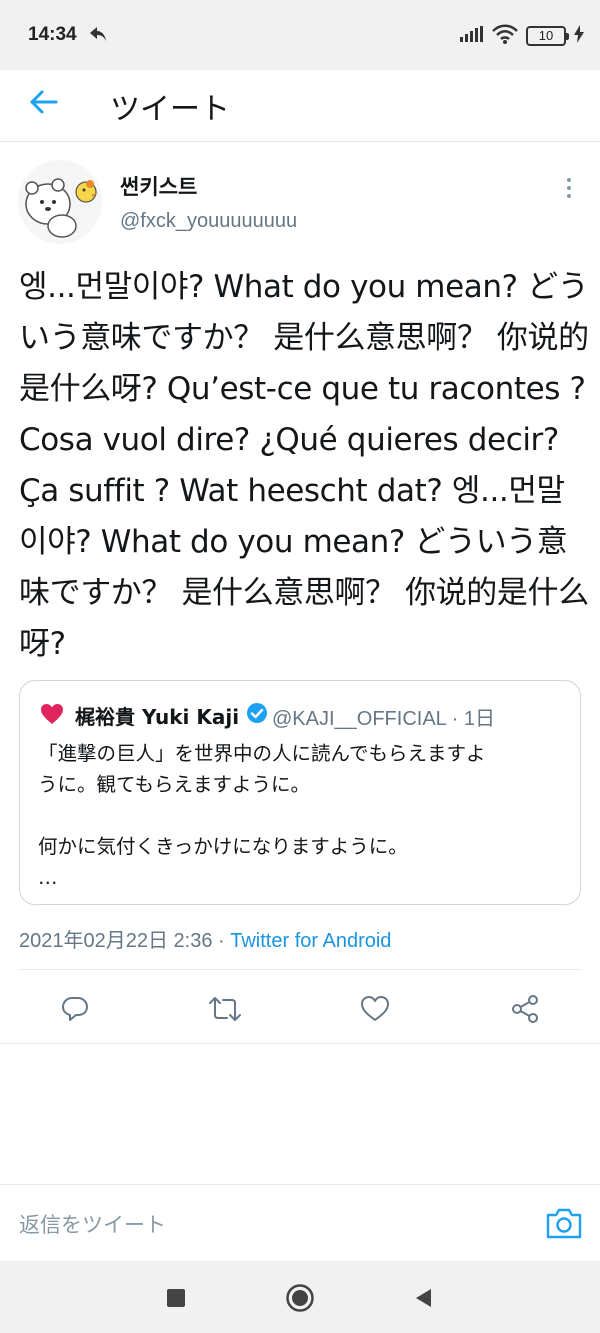 The width and height of the screenshot is (600, 1333). I want to click on camera-button, so click(564, 1223).